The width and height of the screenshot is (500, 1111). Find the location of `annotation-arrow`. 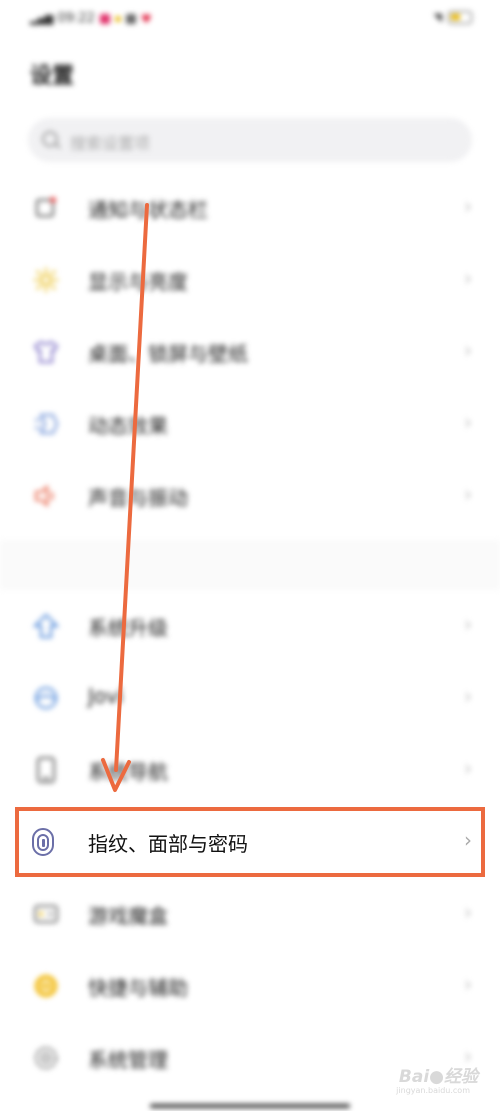

annotation-arrow is located at coordinates (125, 497).